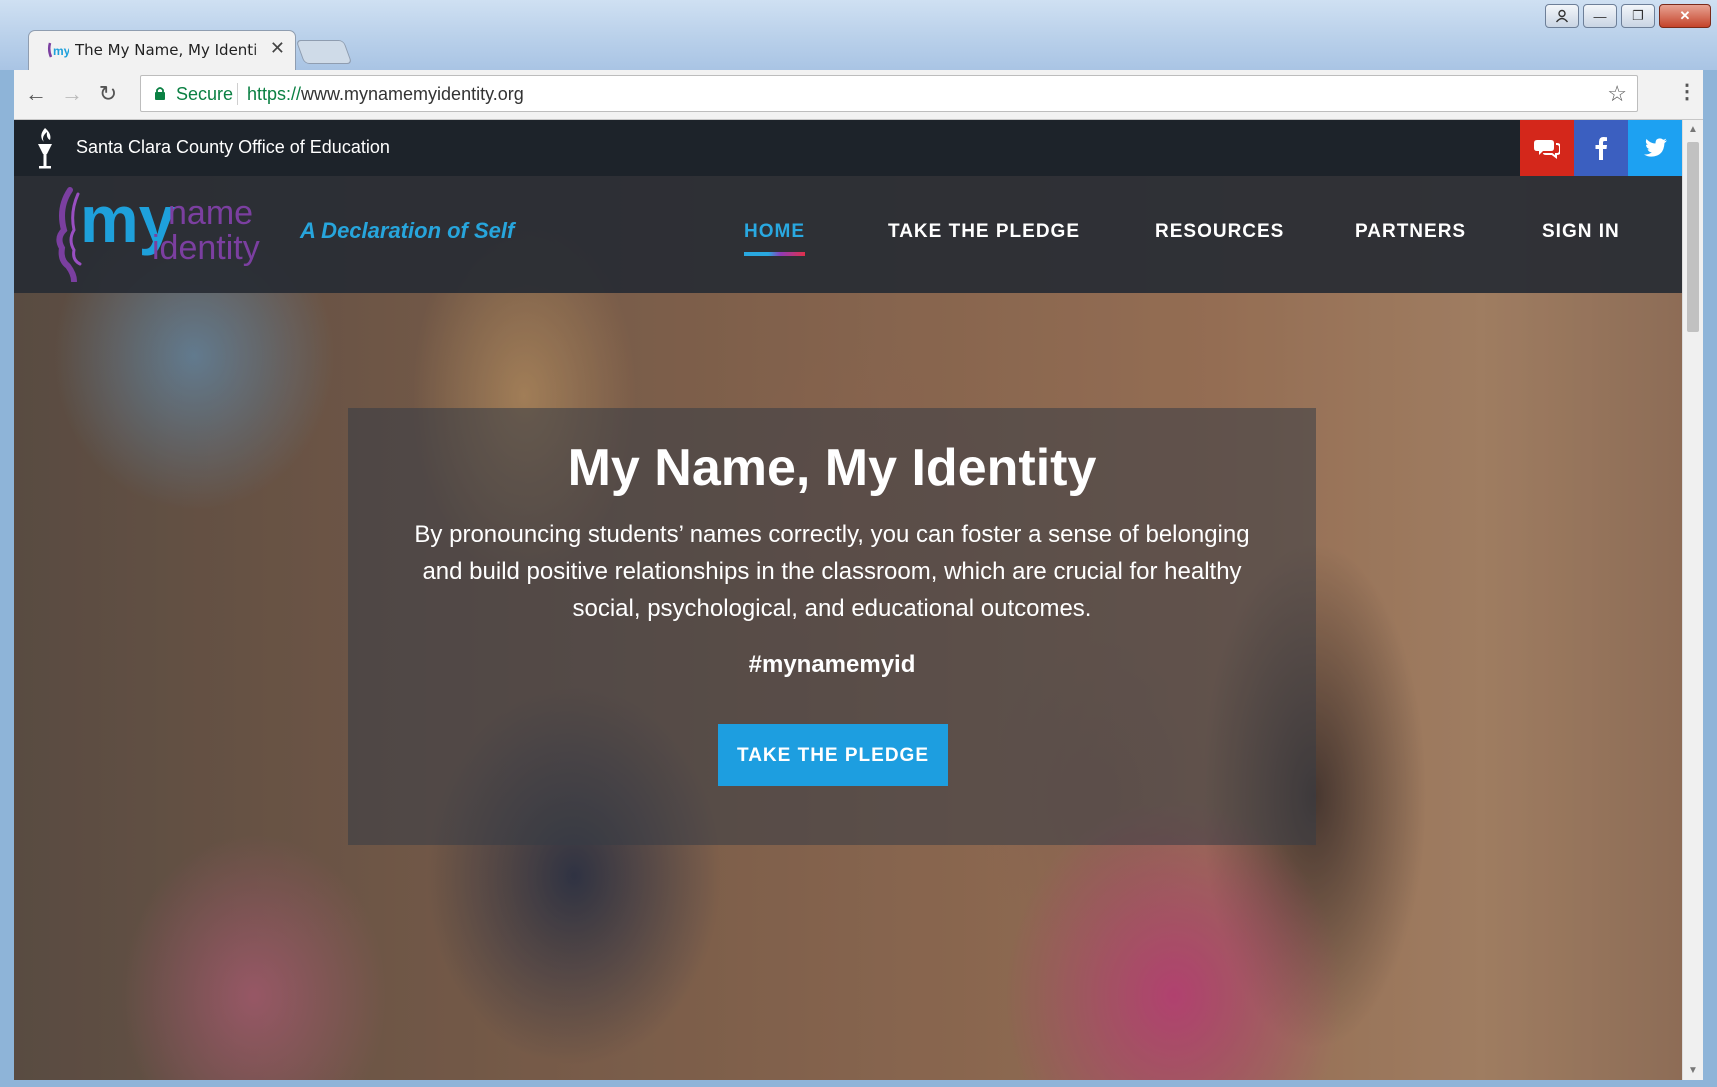  I want to click on site-favicon-icon: my, so click(58, 50).